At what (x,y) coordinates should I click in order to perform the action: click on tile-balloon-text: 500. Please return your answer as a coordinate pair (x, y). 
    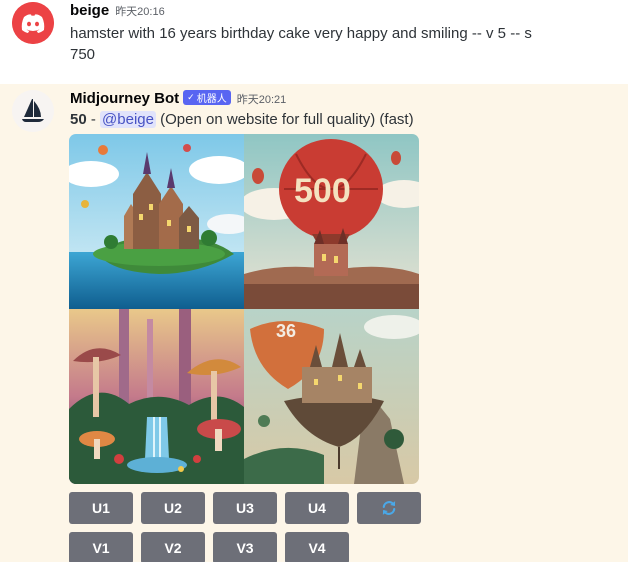
    Looking at the image, I should click on (322, 191).